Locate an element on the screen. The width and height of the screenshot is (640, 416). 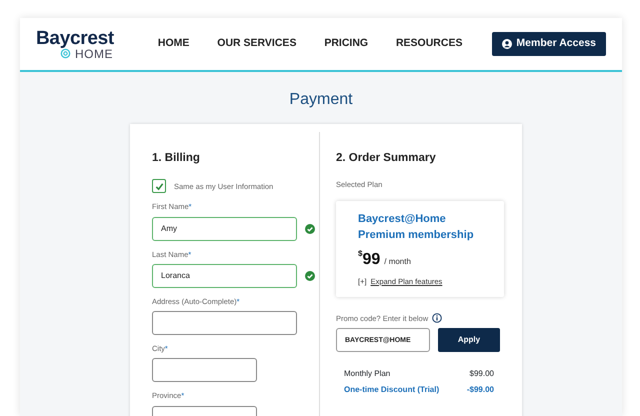
nav-link: OUR SERVICES is located at coordinates (256, 44).